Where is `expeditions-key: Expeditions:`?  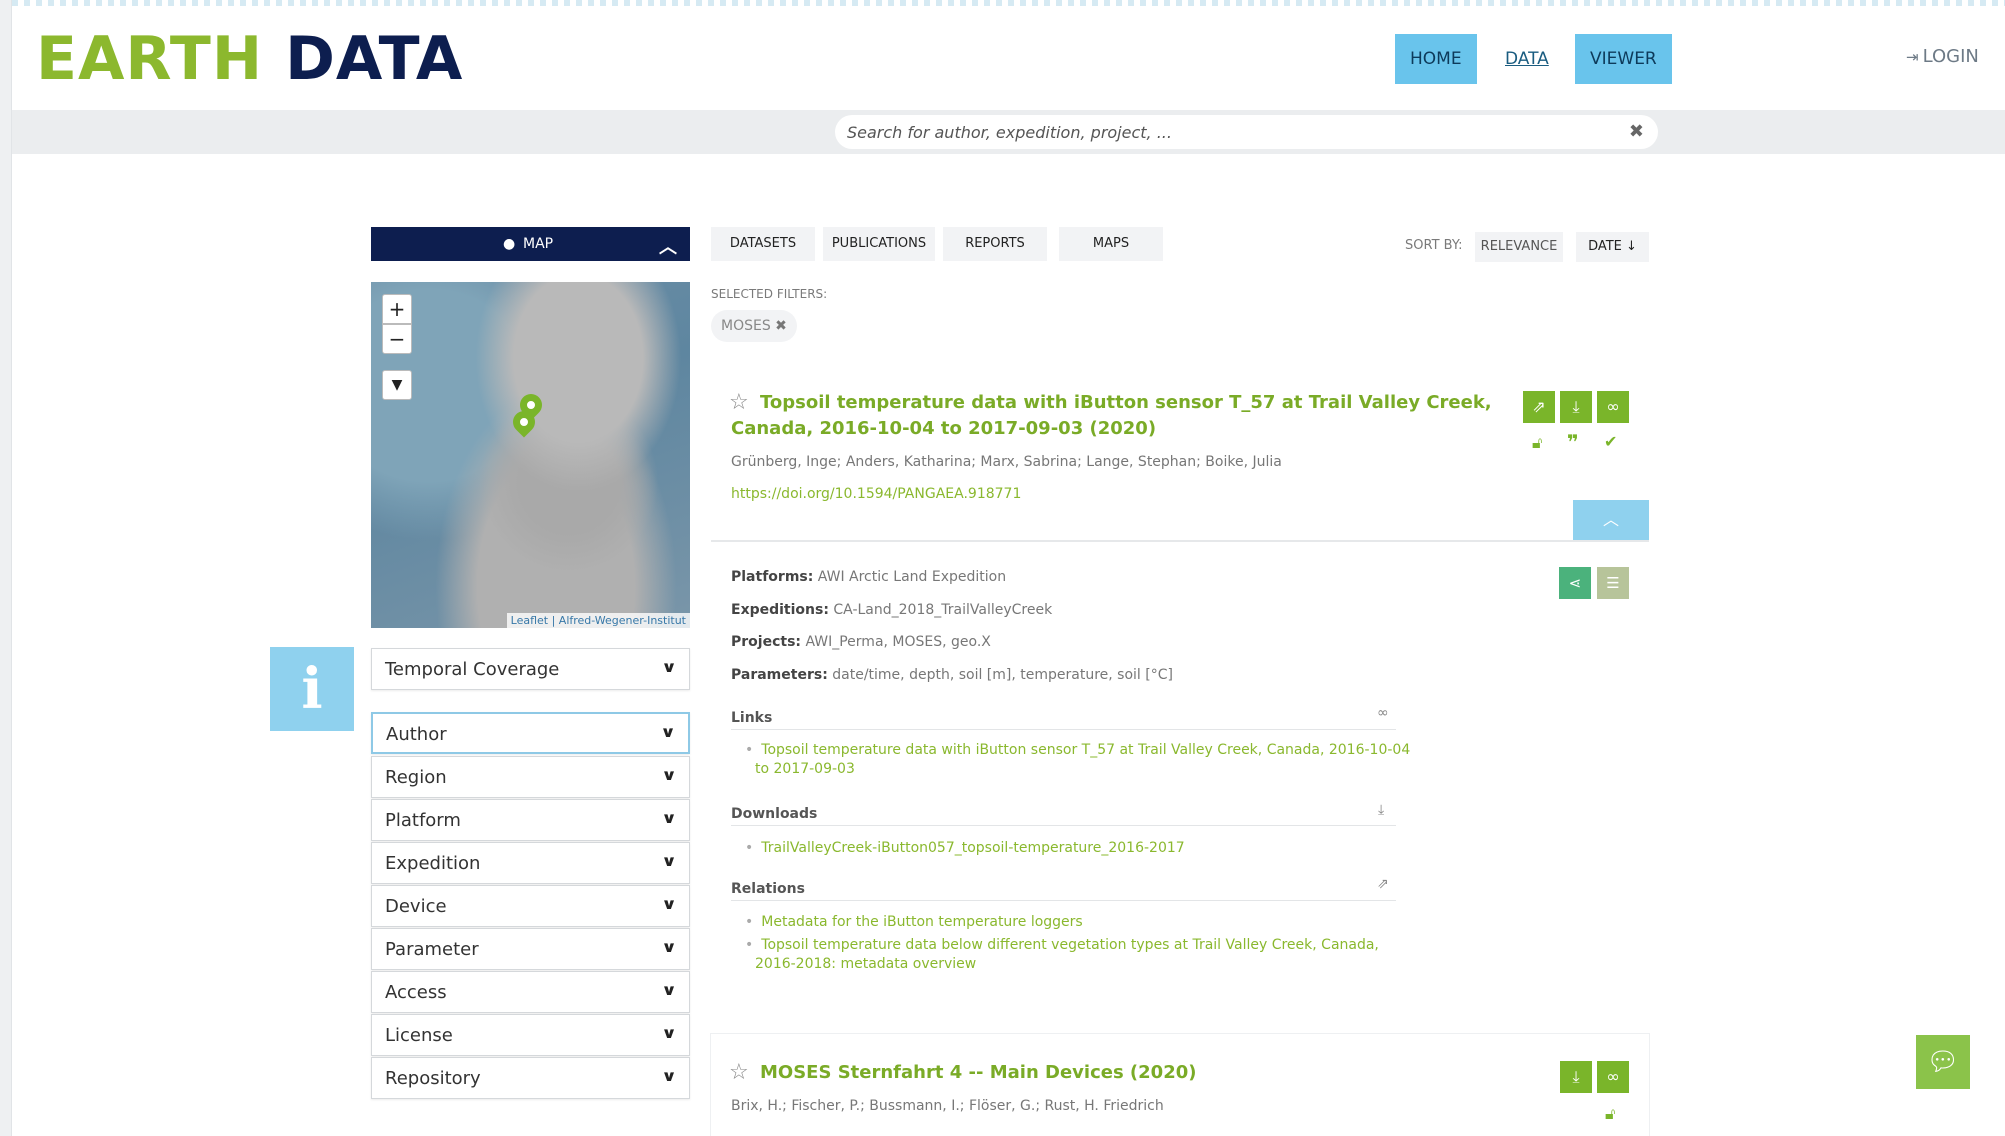 expeditions-key: Expeditions: is located at coordinates (780, 610).